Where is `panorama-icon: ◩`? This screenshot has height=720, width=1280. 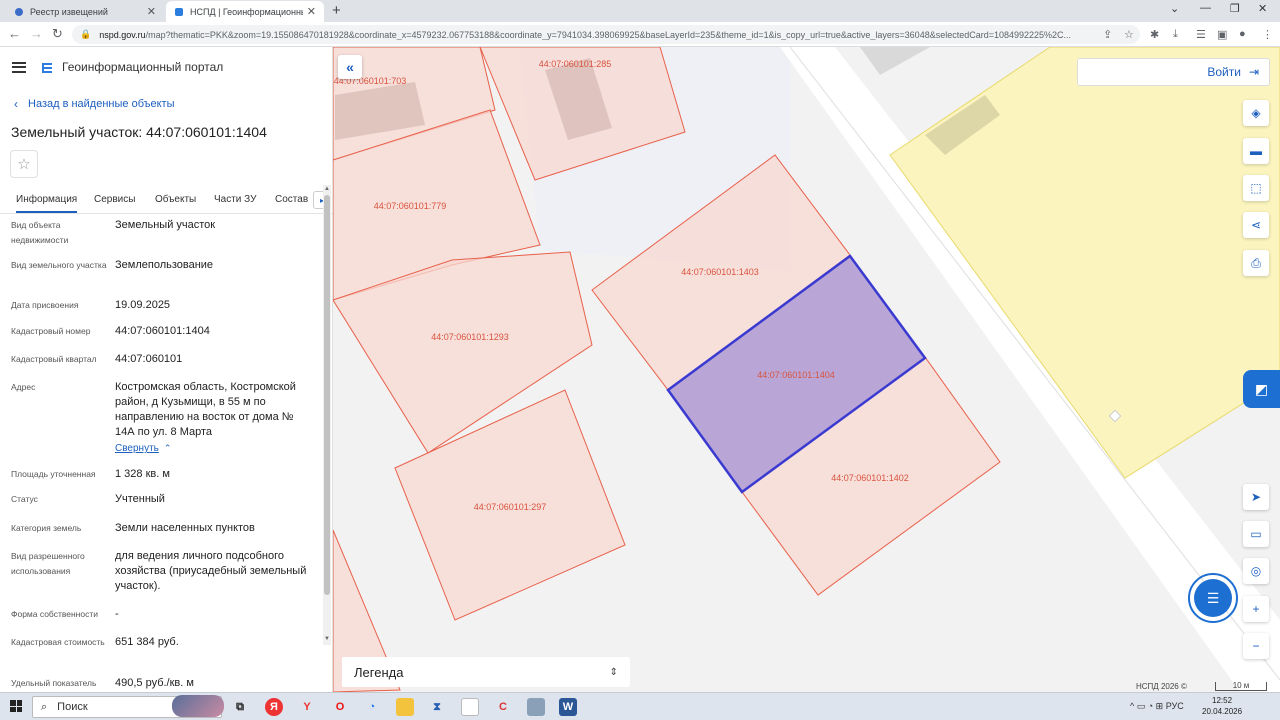 panorama-icon: ◩ is located at coordinates (1261, 389).